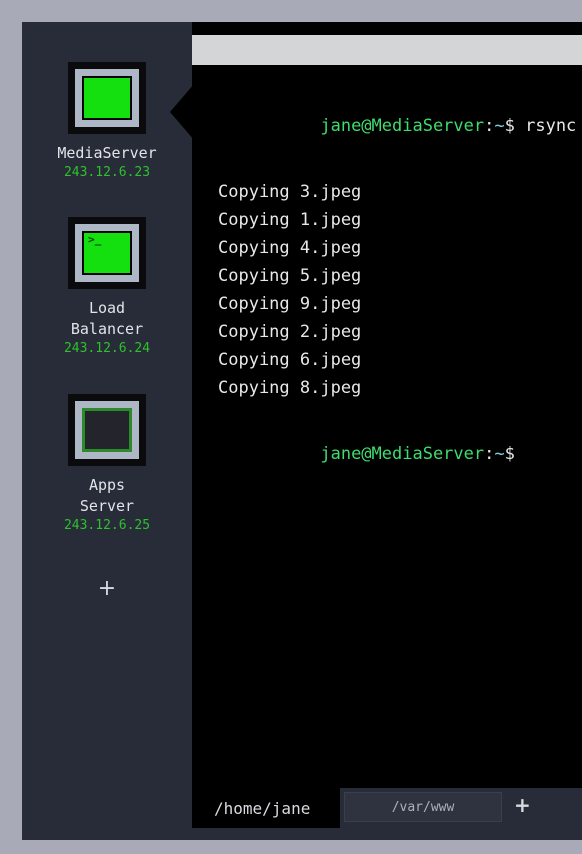  What do you see at coordinates (107, 525) in the screenshot?
I see `server-ip-label: 243.12.6.25` at bounding box center [107, 525].